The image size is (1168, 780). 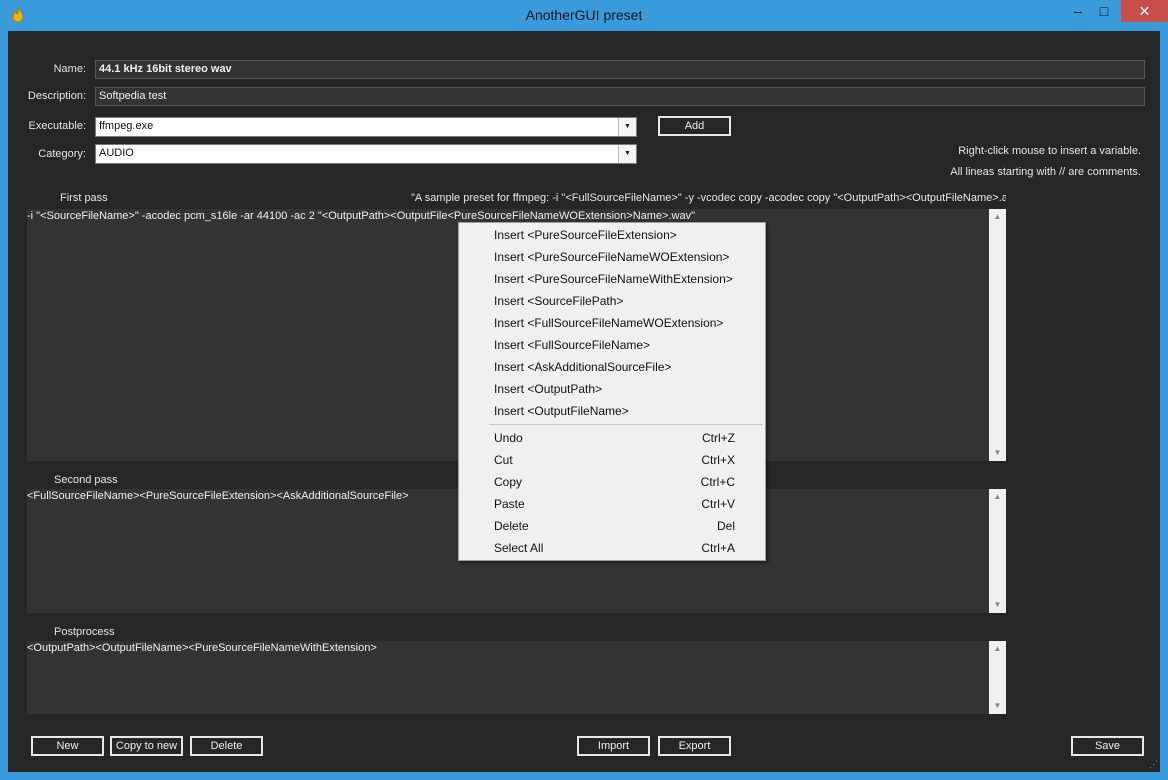 I want to click on description-field: Softpedia test, so click(x=620, y=96).